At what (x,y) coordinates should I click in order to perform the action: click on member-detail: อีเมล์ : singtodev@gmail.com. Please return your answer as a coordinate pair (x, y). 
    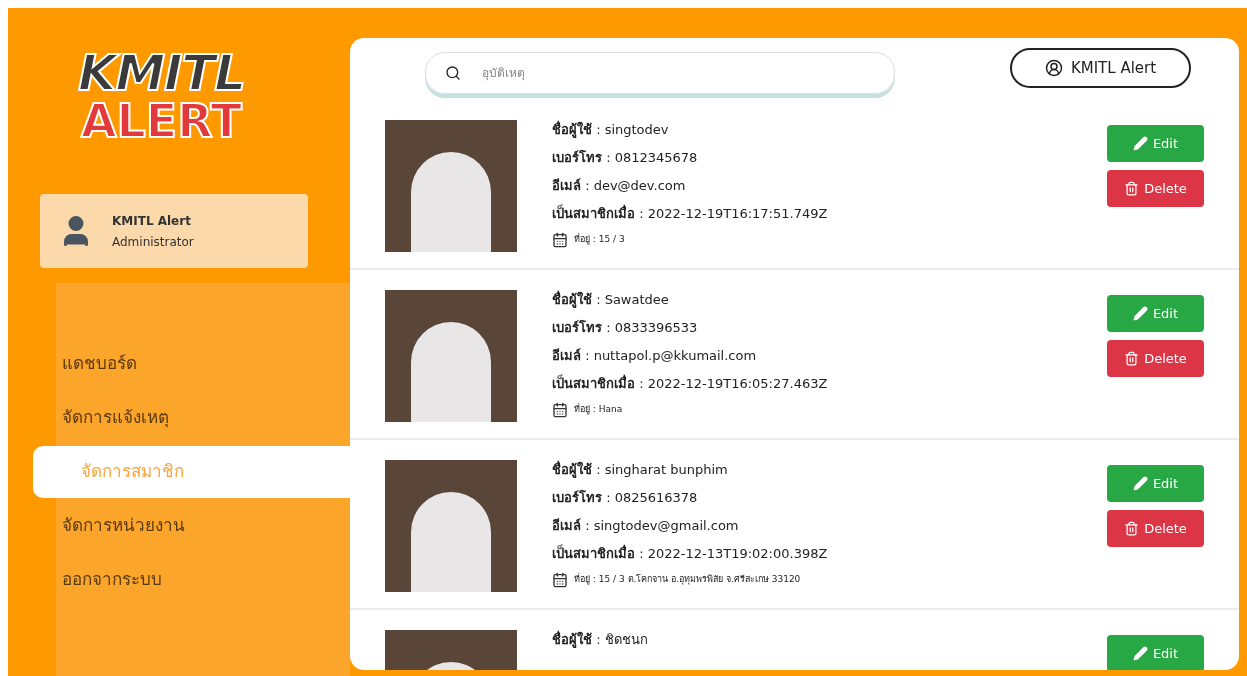
    Looking at the image, I should click on (646, 526).